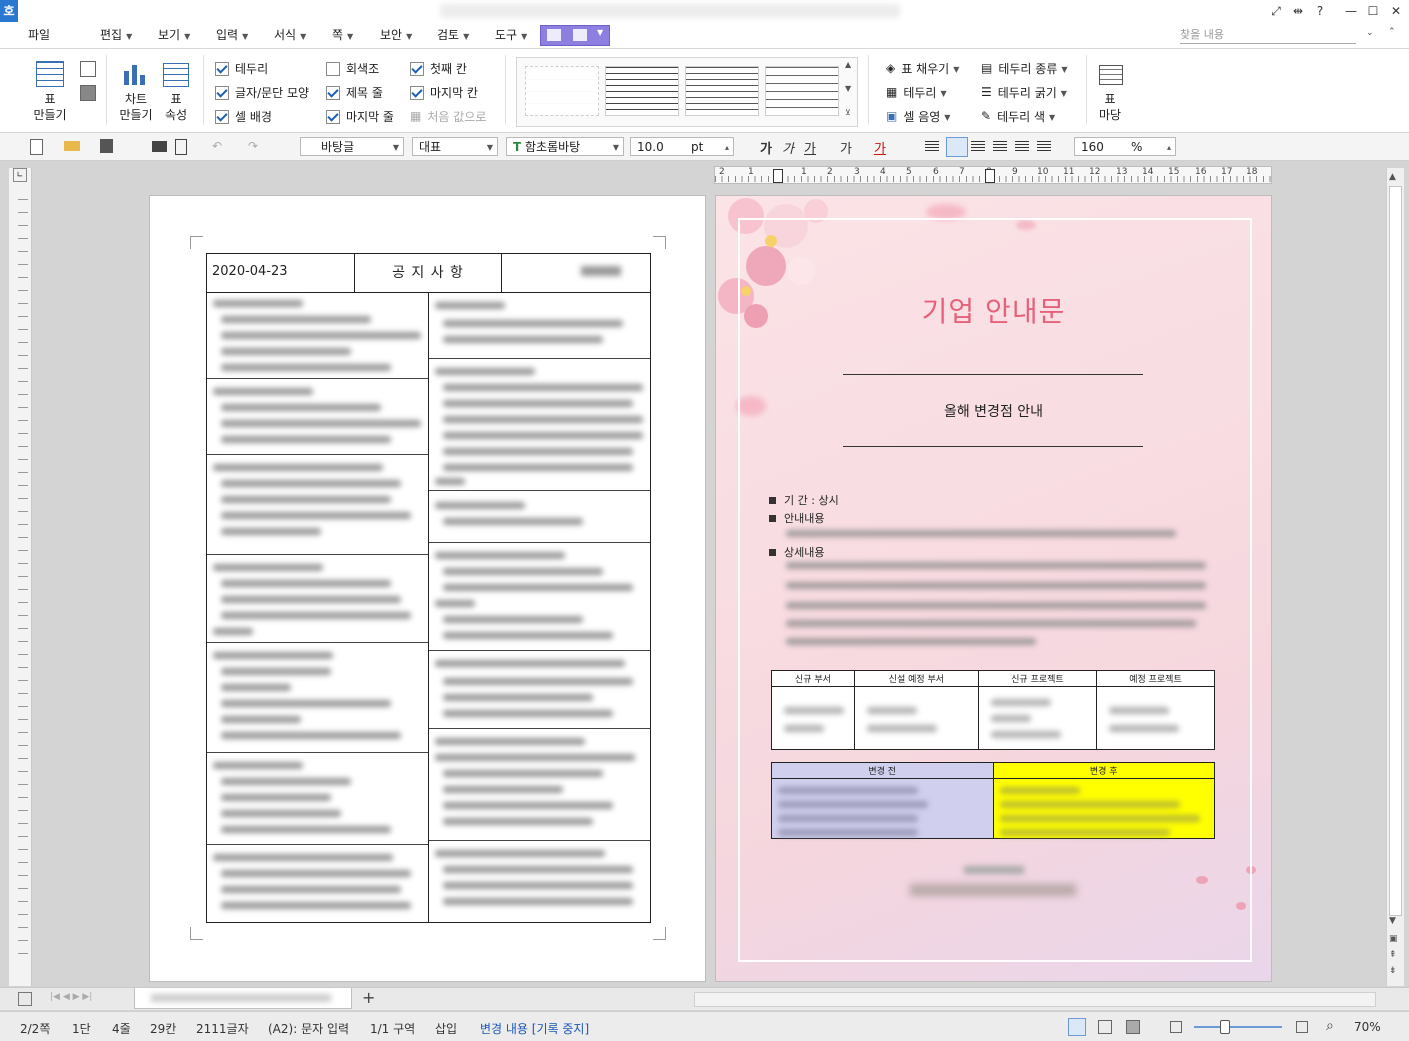 The image size is (1409, 1041). What do you see at coordinates (217, 146) in the screenshot?
I see `undo-icon: ↶` at bounding box center [217, 146].